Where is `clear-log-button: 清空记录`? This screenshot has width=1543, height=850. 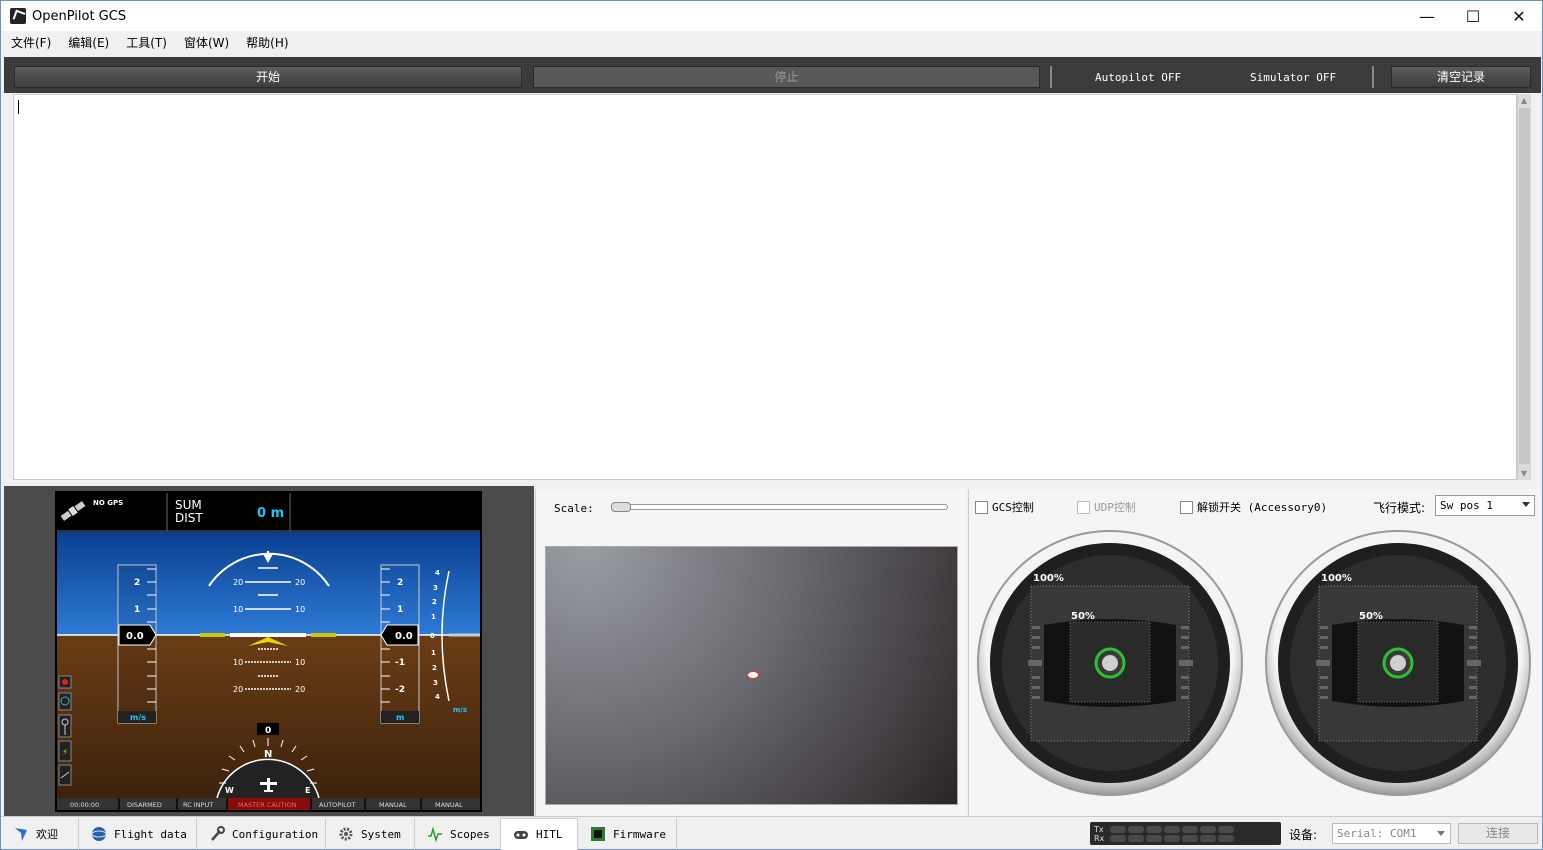 clear-log-button: 清空记录 is located at coordinates (1461, 77).